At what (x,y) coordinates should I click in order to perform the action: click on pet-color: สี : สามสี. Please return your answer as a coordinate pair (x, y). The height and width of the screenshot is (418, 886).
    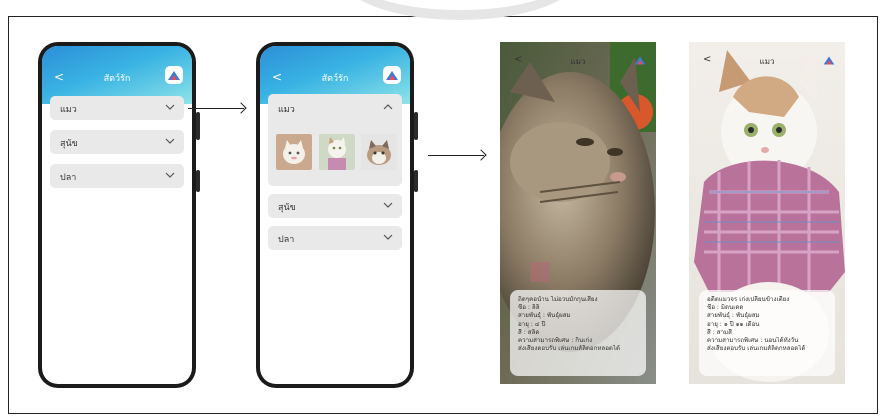
    Looking at the image, I should click on (719, 332).